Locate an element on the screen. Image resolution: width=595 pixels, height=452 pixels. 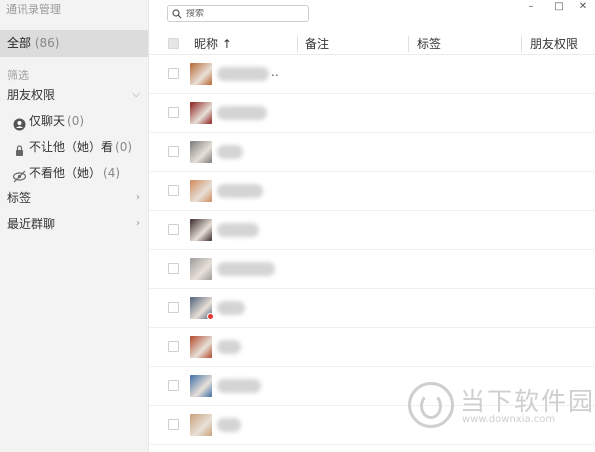
minimize-button: – is located at coordinates (531, 7).